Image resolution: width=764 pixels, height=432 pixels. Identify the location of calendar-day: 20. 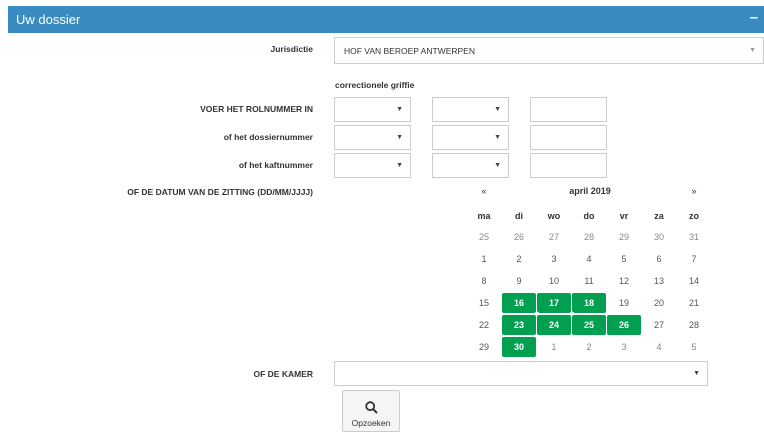
(659, 303).